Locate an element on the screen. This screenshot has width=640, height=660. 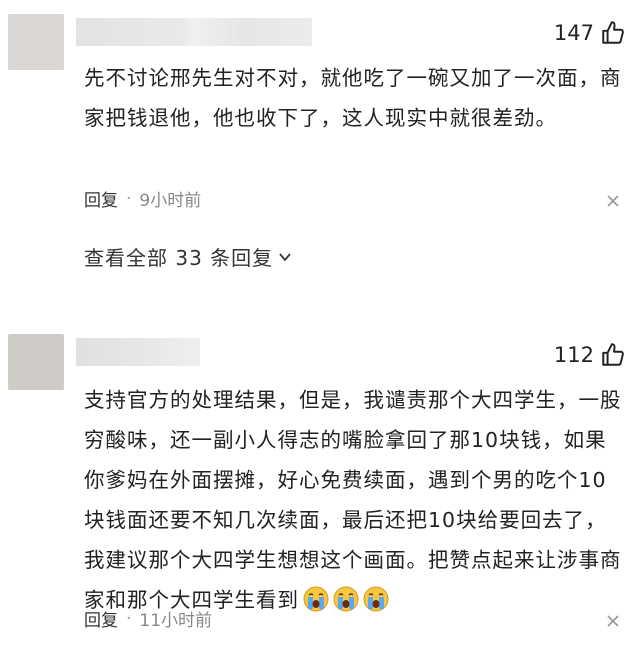
like-count-label: 147 is located at coordinates (573, 33).